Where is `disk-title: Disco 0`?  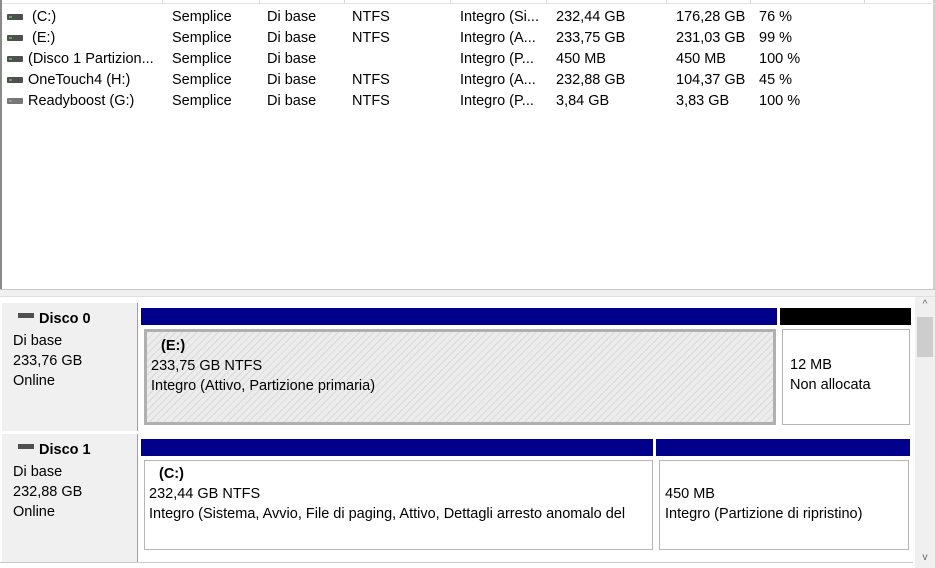
disk-title: Disco 0 is located at coordinates (52, 319).